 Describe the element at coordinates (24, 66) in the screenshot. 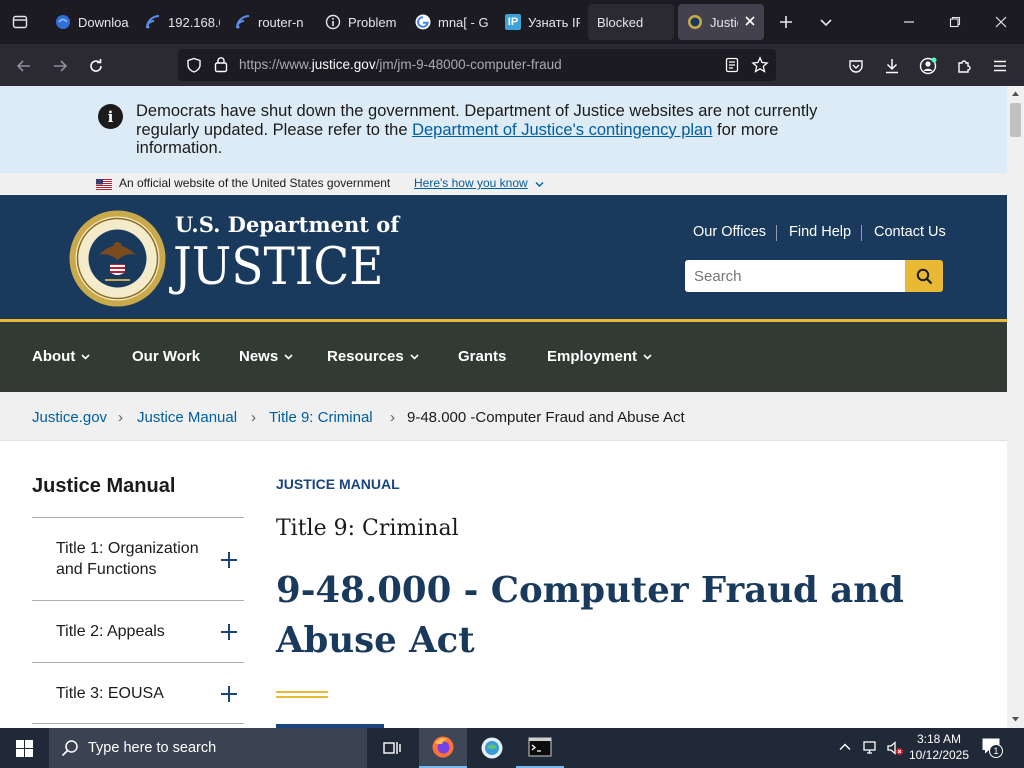

I see `back-button` at that location.